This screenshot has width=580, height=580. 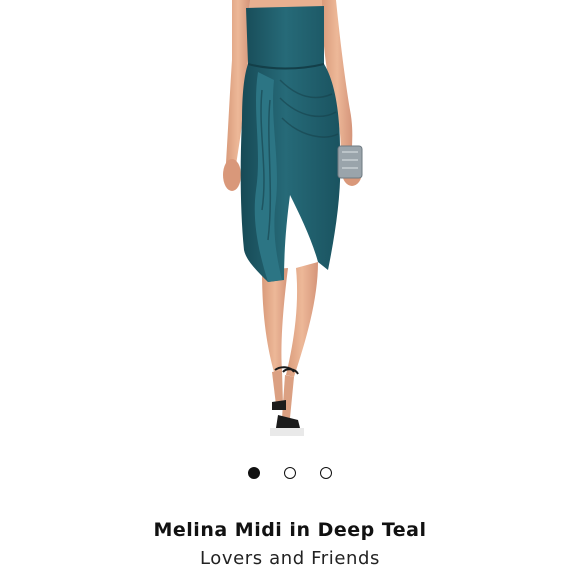 I want to click on product-brand: Lovers and Friends, so click(x=290, y=558).